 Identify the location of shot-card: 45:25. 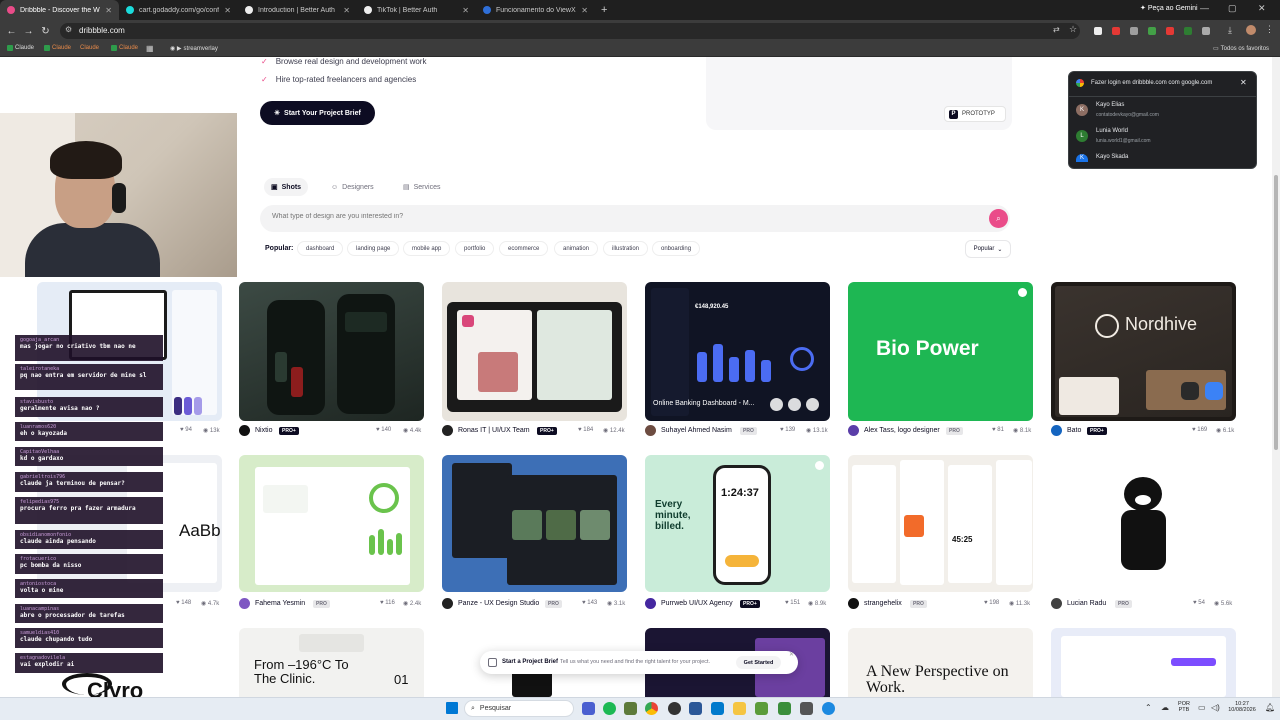
(940, 523).